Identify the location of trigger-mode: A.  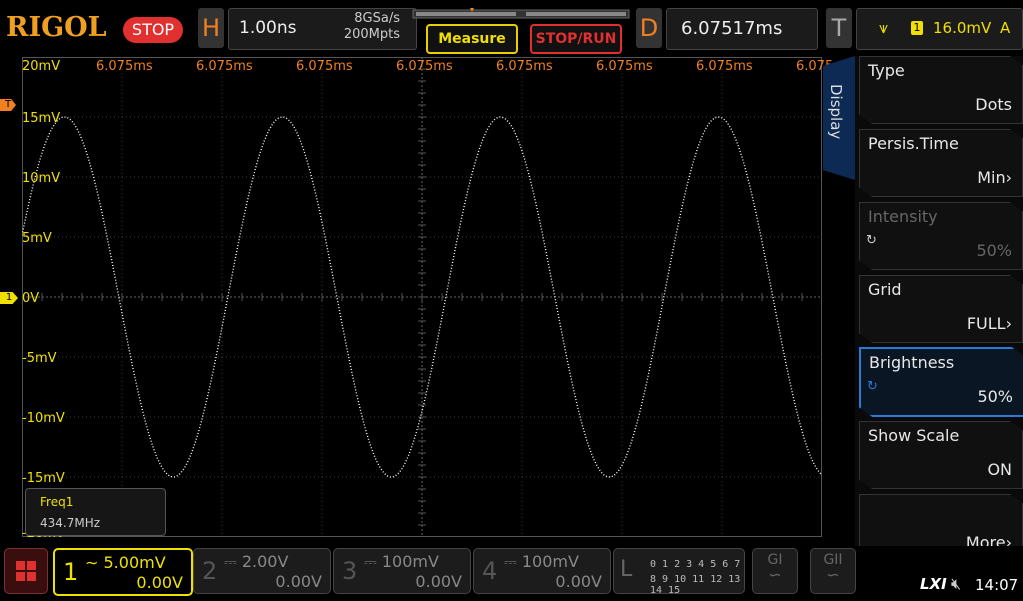
(1005, 28).